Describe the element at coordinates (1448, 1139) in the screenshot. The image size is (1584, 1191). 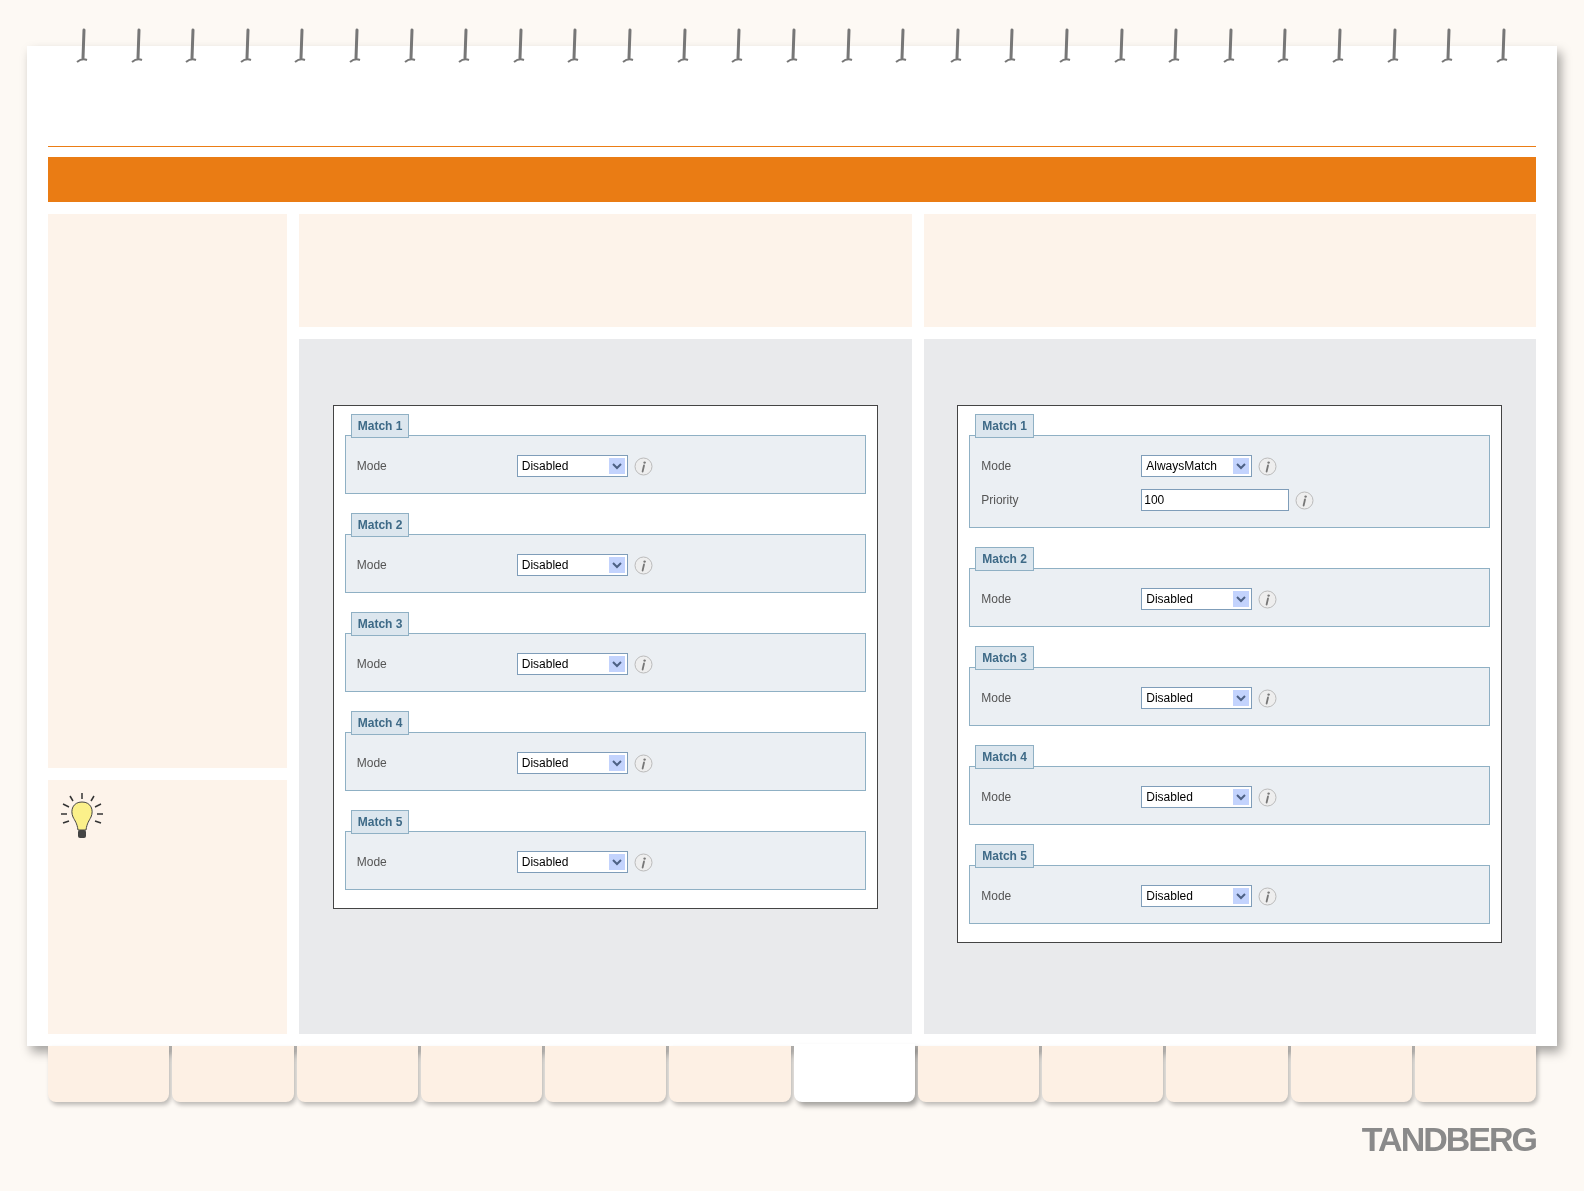
I see `brand-logo: TANDBERG` at that location.